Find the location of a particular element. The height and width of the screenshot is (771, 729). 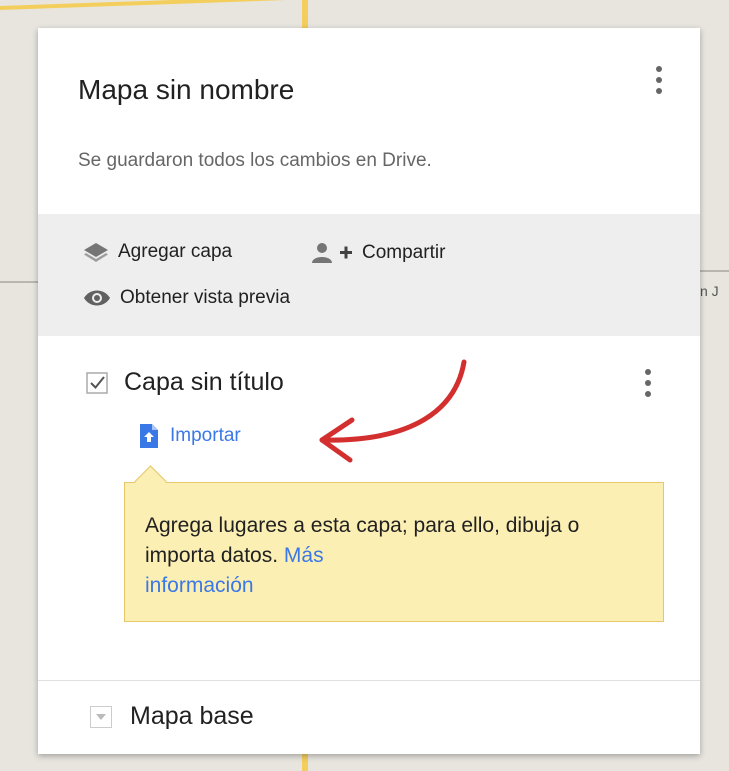

add-layer-label: Agregar capa is located at coordinates (175, 251).